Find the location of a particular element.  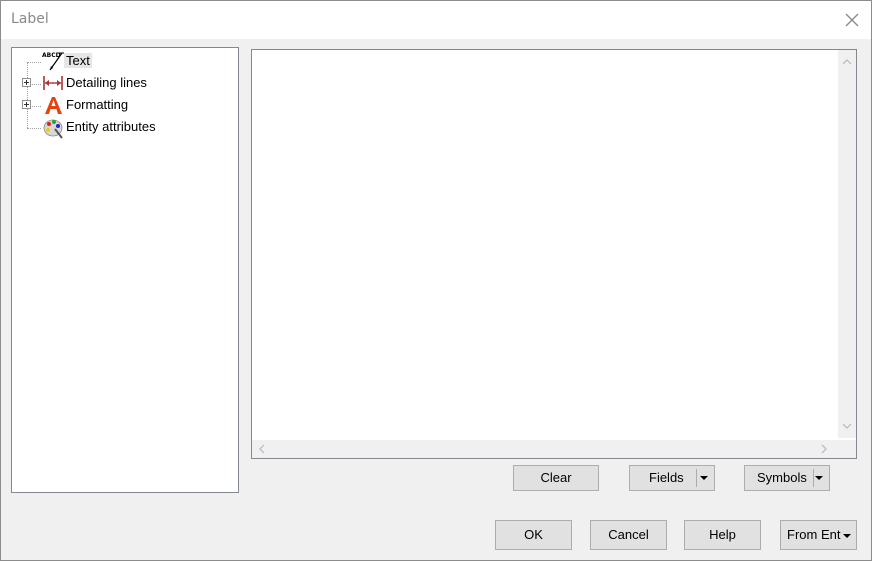

cancel-button: Cancel is located at coordinates (628, 535).